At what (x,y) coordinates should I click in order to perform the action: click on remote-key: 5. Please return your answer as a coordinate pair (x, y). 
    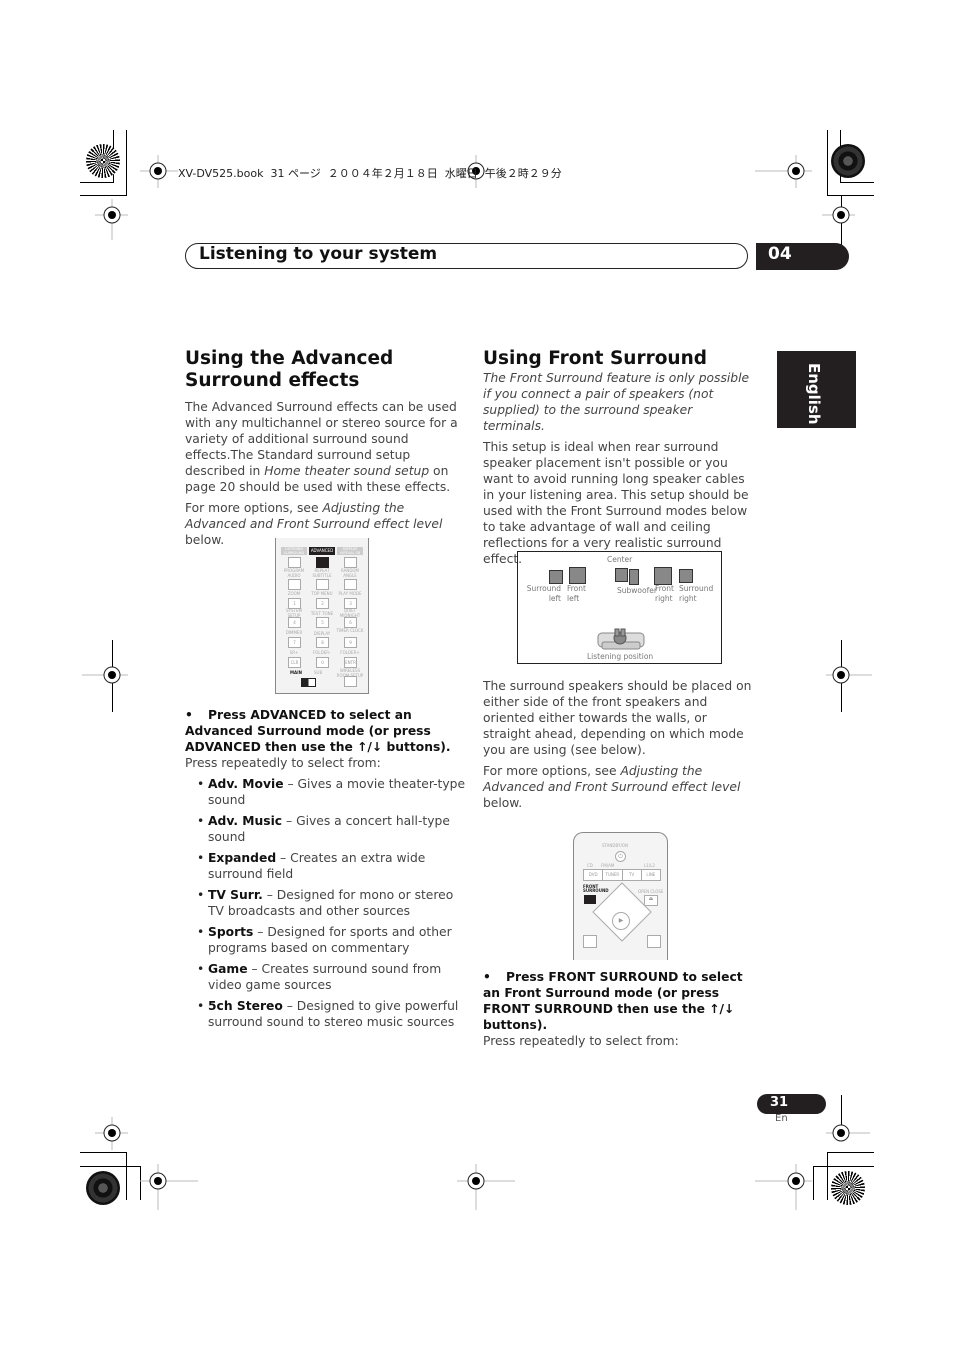
    Looking at the image, I should click on (322, 622).